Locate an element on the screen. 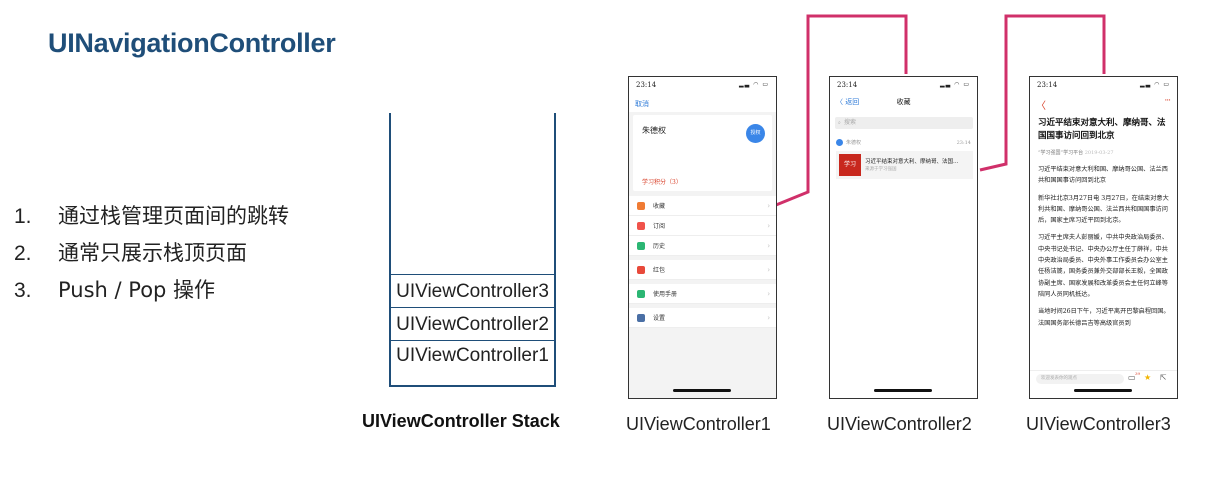 The width and height of the screenshot is (1206, 496). source-name: “学习强国”学习平台 is located at coordinates (1061, 153).